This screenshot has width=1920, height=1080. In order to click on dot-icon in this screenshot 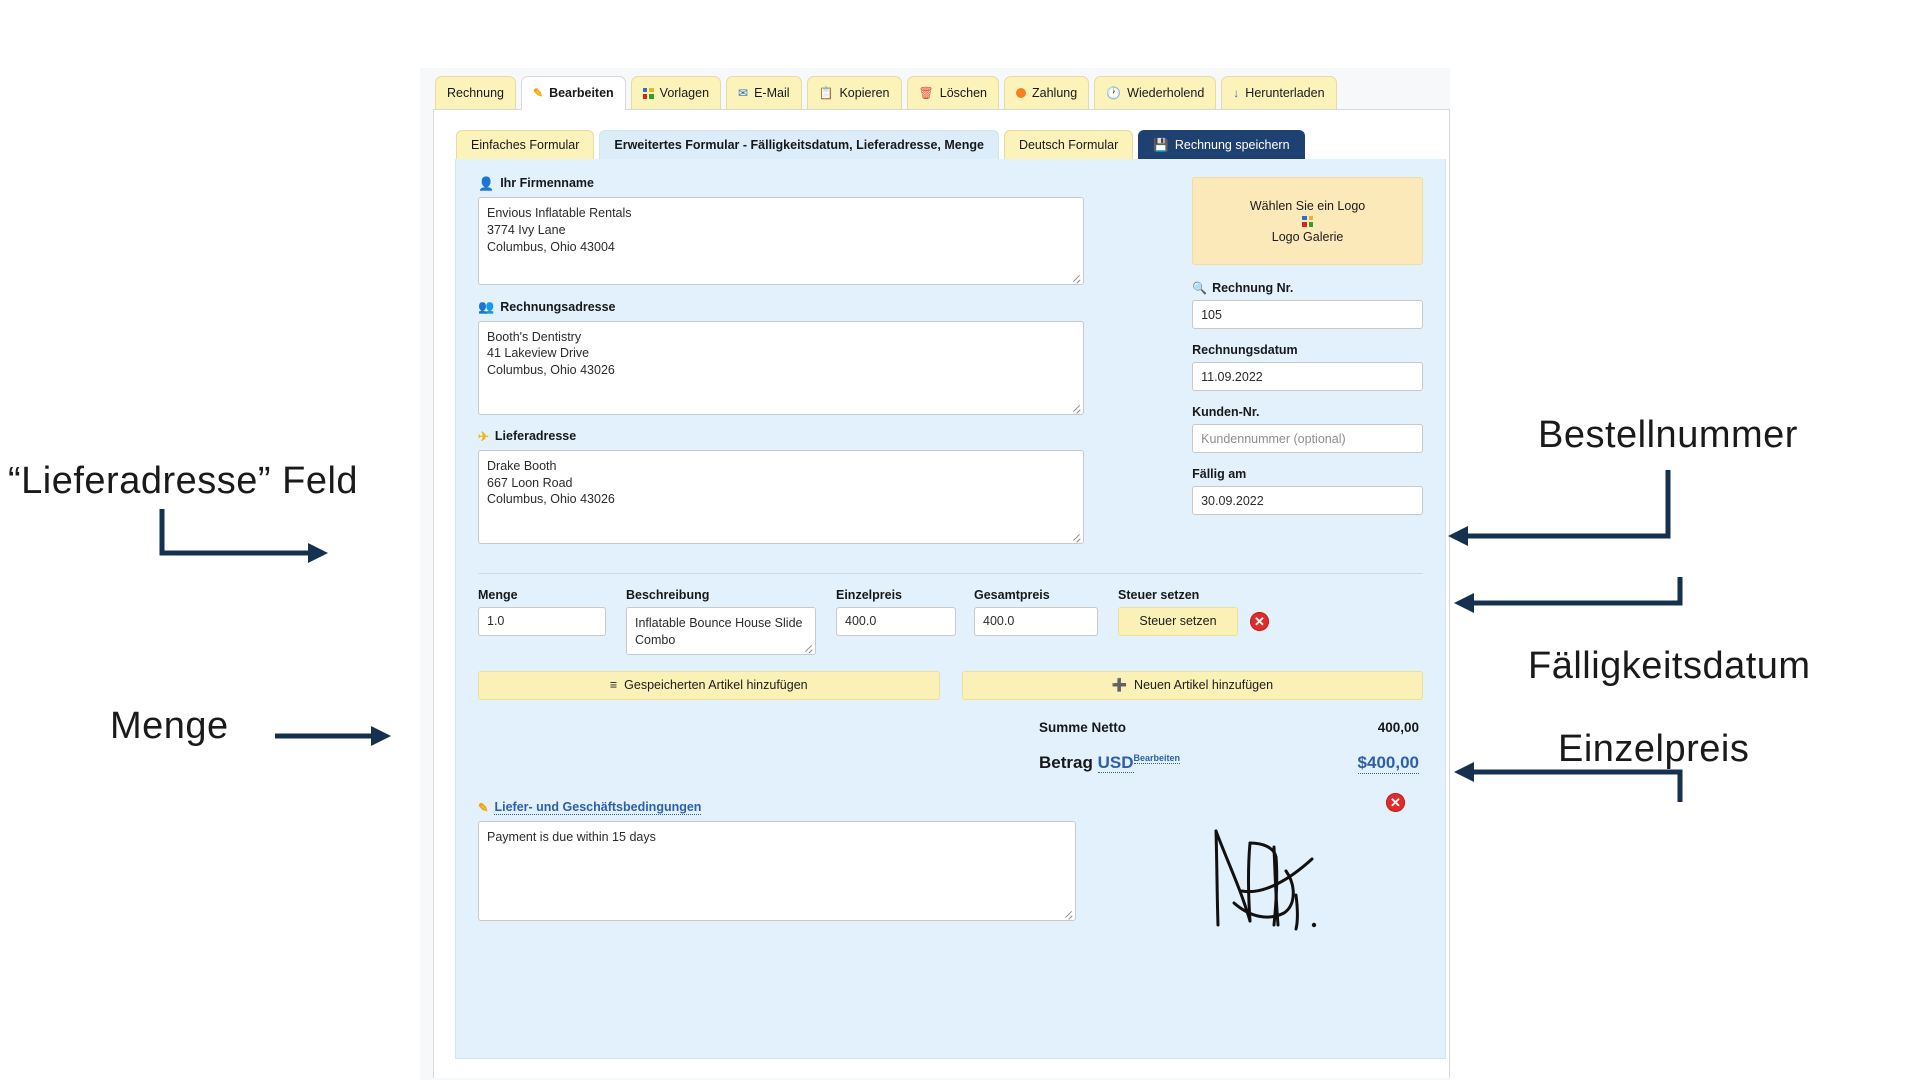, I will do `click(1021, 93)`.